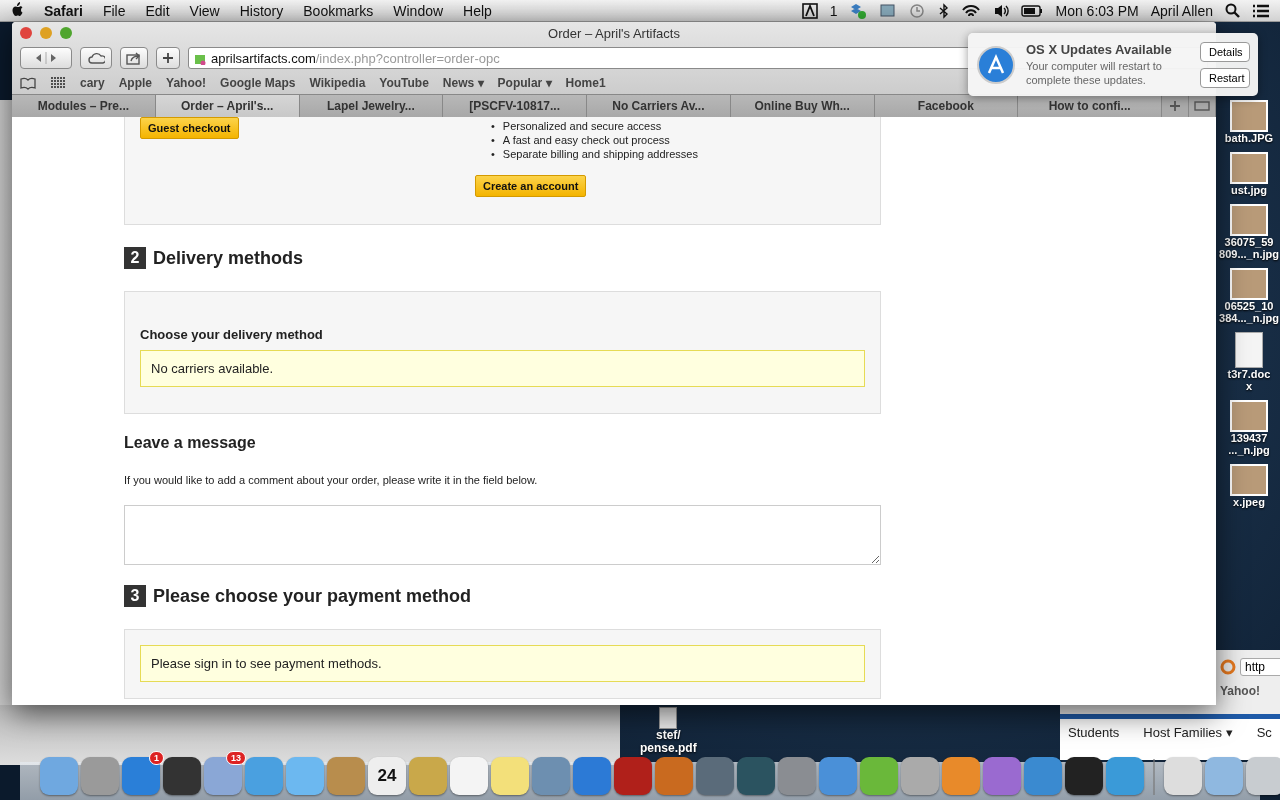 This screenshot has width=1280, height=800. I want to click on nav-link: Sc, so click(1264, 732).